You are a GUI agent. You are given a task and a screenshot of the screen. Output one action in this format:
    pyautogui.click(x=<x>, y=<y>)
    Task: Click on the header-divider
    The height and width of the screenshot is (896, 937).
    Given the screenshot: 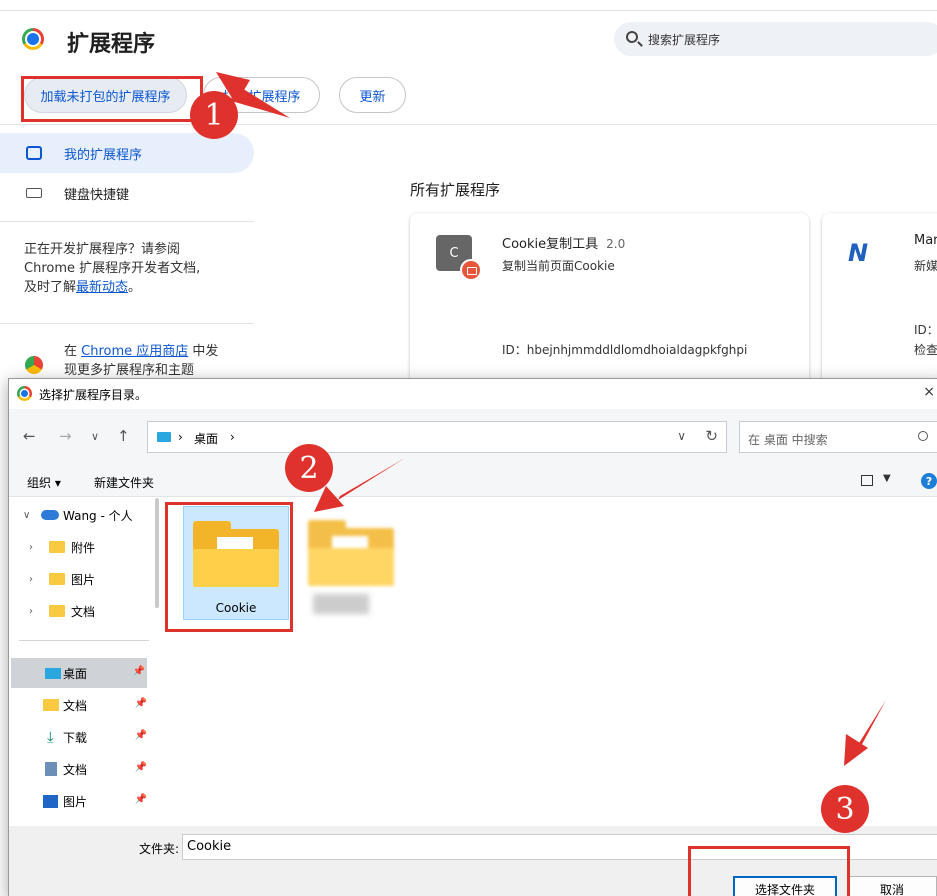 What is the action you would take?
    pyautogui.click(x=468, y=124)
    